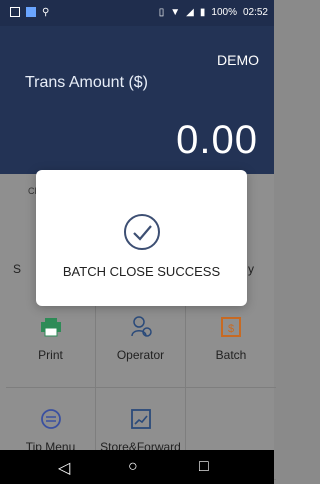  I want to click on status-left-icons: ⚲, so click(29, 12).